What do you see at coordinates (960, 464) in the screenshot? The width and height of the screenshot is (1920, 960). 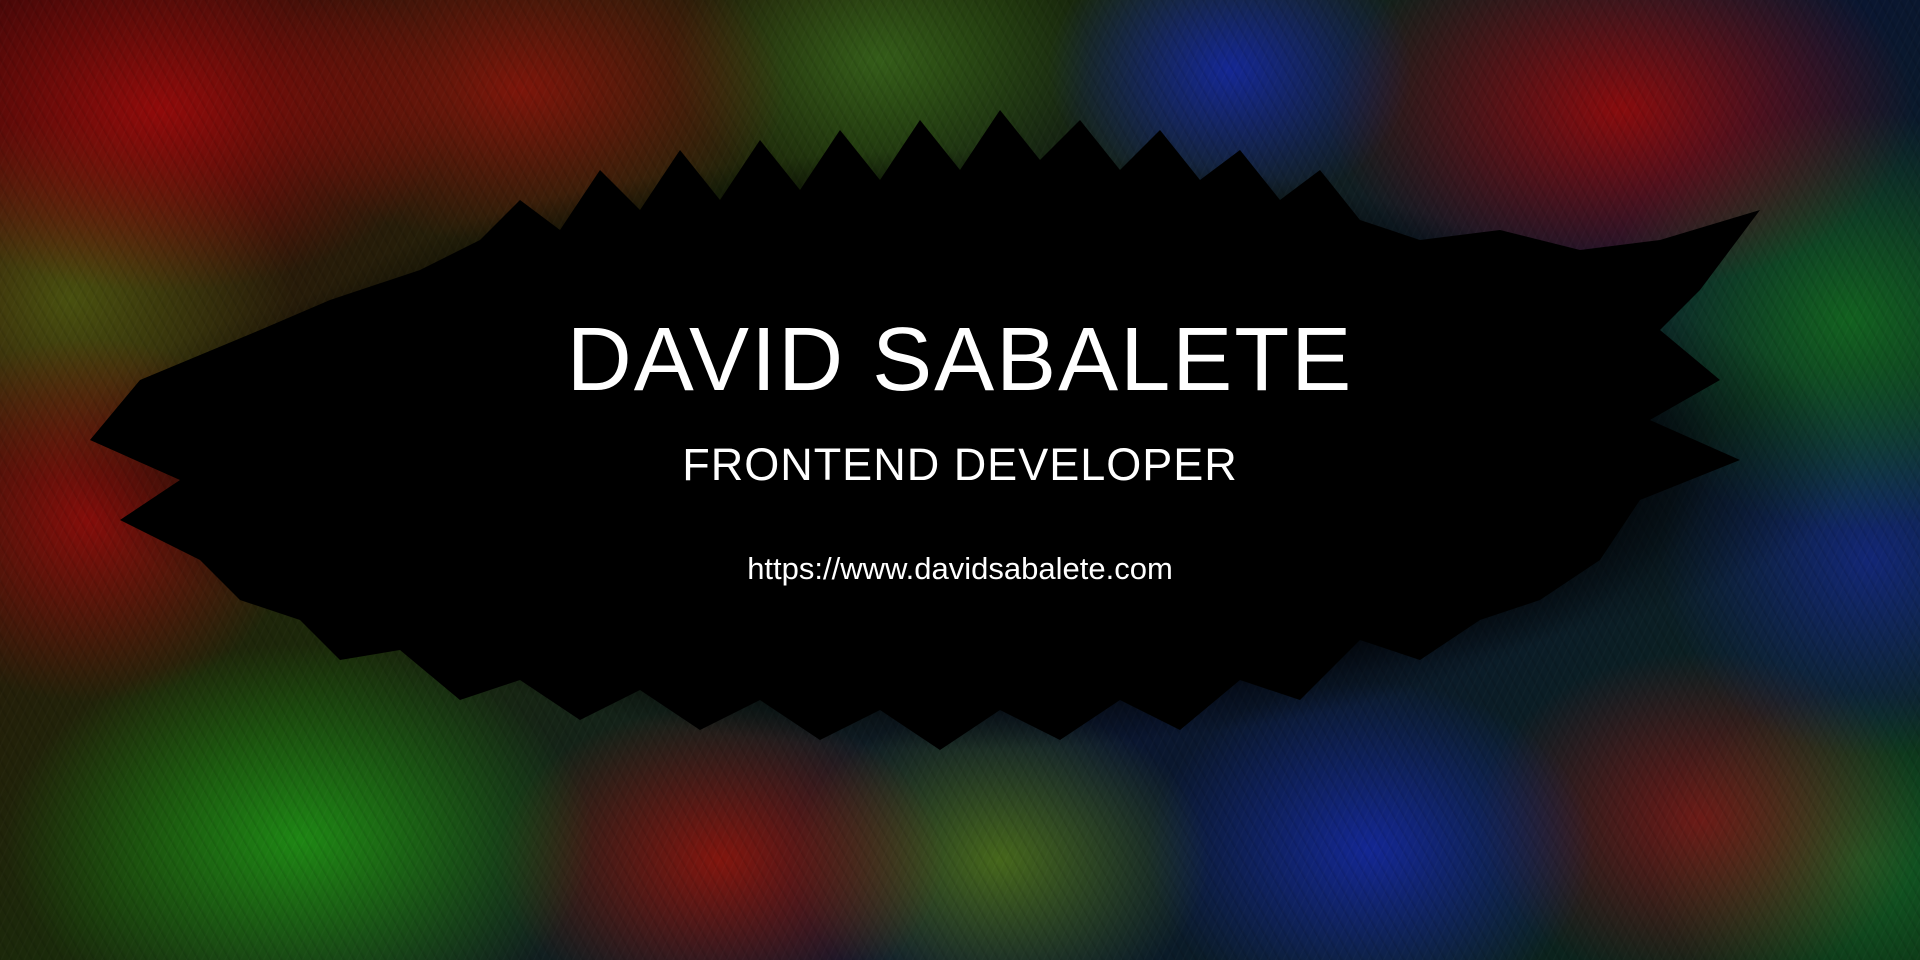 I see `job-title: FRONTEND DEVELOPER` at bounding box center [960, 464].